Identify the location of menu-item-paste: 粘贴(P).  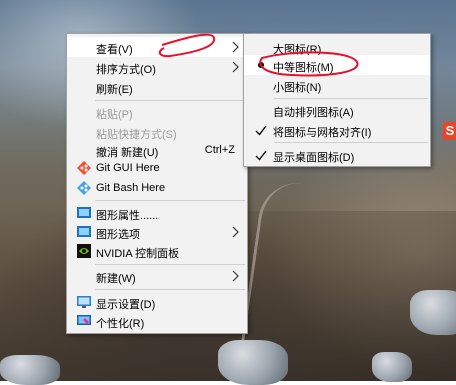
(157, 112).